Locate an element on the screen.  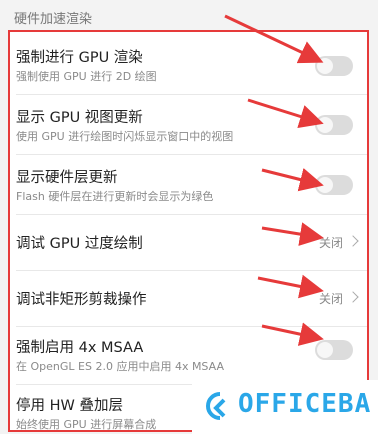
cloud-logo-icon is located at coordinates (216, 406).